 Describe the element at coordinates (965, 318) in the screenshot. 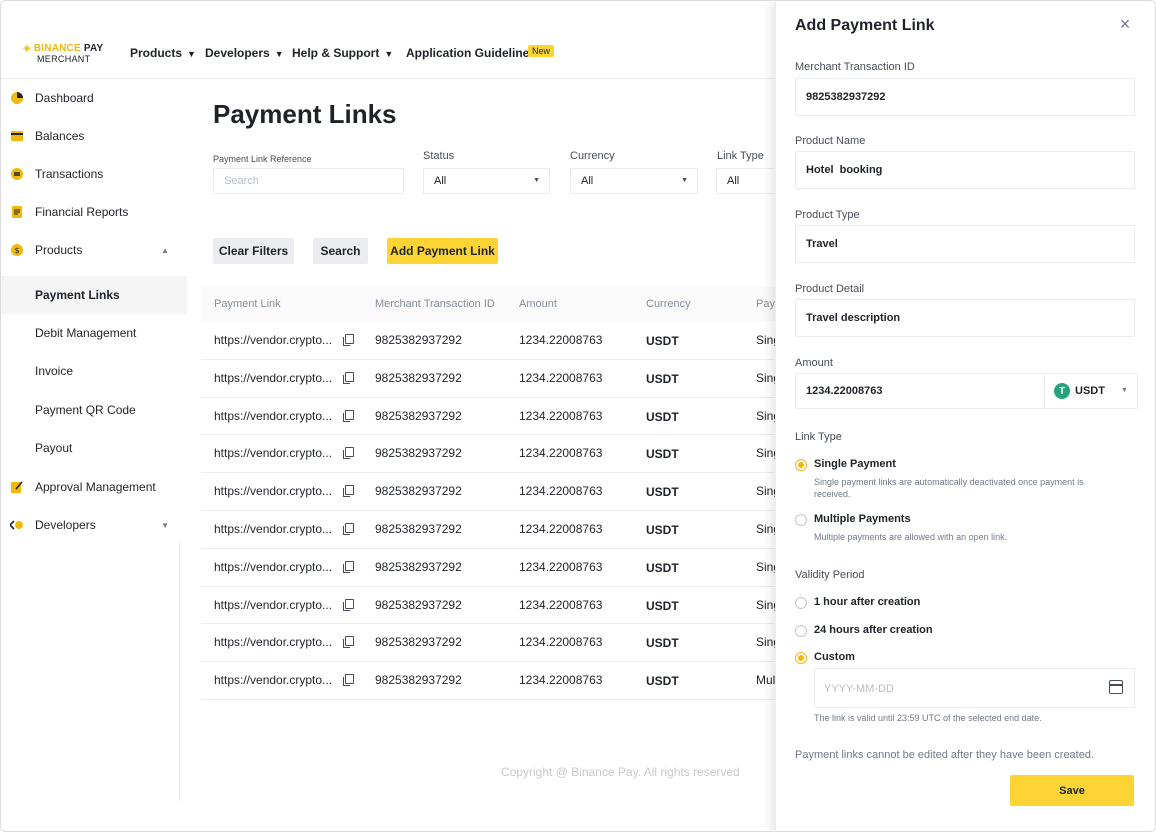

I see `product-detail-input: Travel description` at that location.